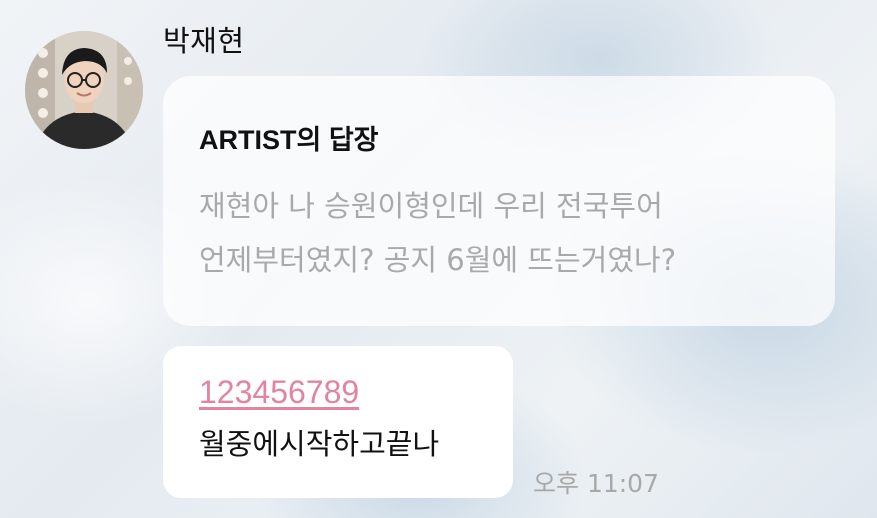 The width and height of the screenshot is (877, 518). I want to click on quoted-message-line-2: 언제부터였지? 공지 6월에 뜨는거였나?, so click(438, 260).